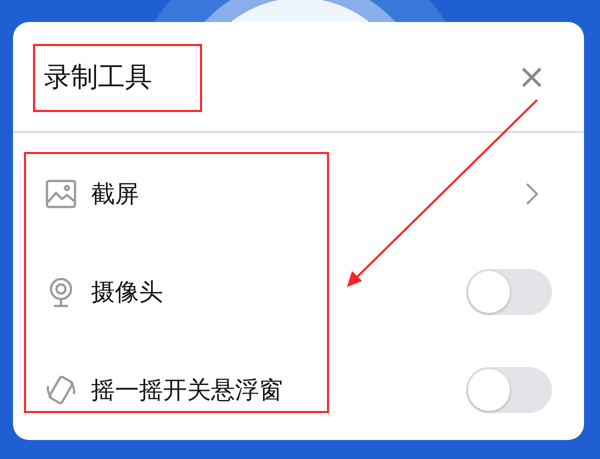 The width and height of the screenshot is (600, 459). I want to click on dialog-title: 录制工具, so click(98, 77).